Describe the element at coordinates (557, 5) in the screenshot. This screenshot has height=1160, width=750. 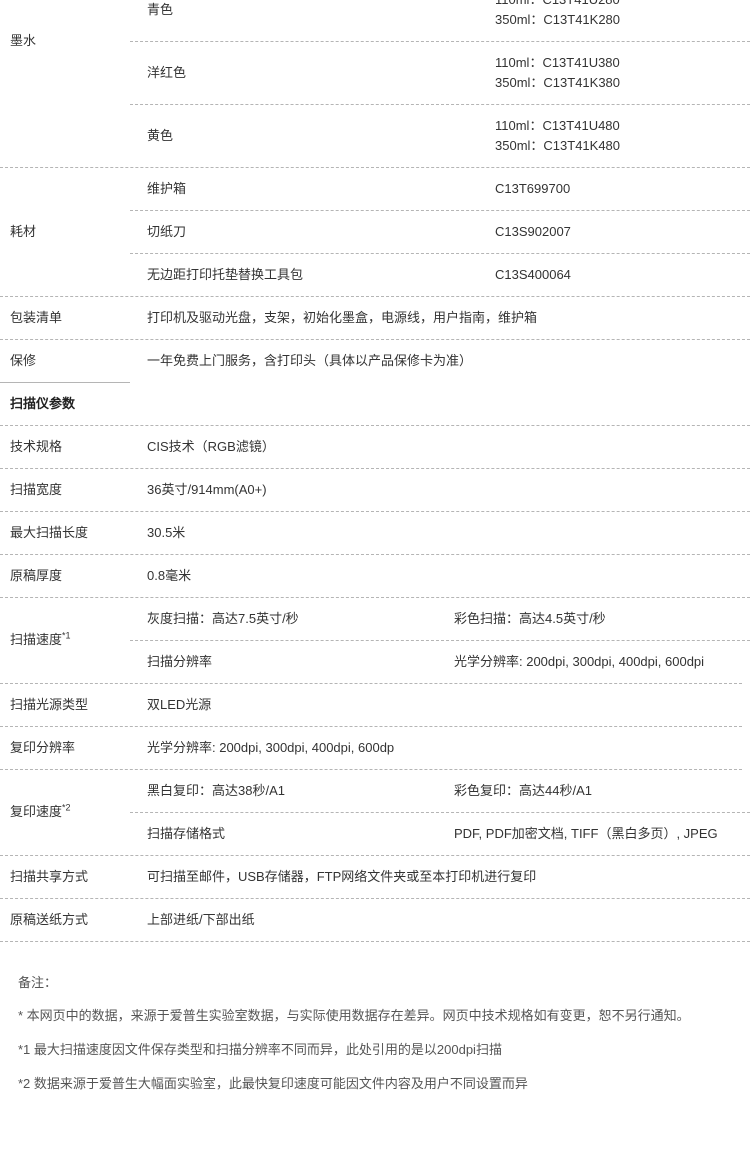
I see `ink-cyan-code-110: 110ml：C13T41U280` at that location.